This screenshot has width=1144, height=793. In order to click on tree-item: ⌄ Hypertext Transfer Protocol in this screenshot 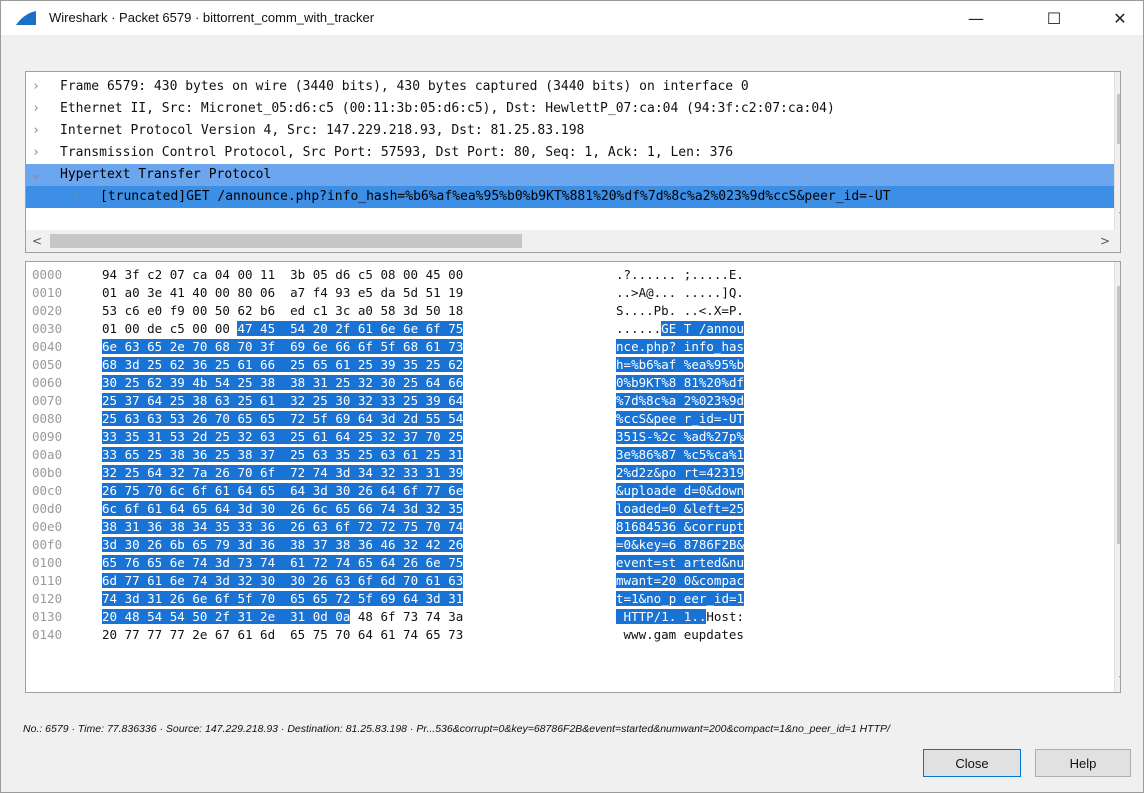, I will do `click(570, 175)`.